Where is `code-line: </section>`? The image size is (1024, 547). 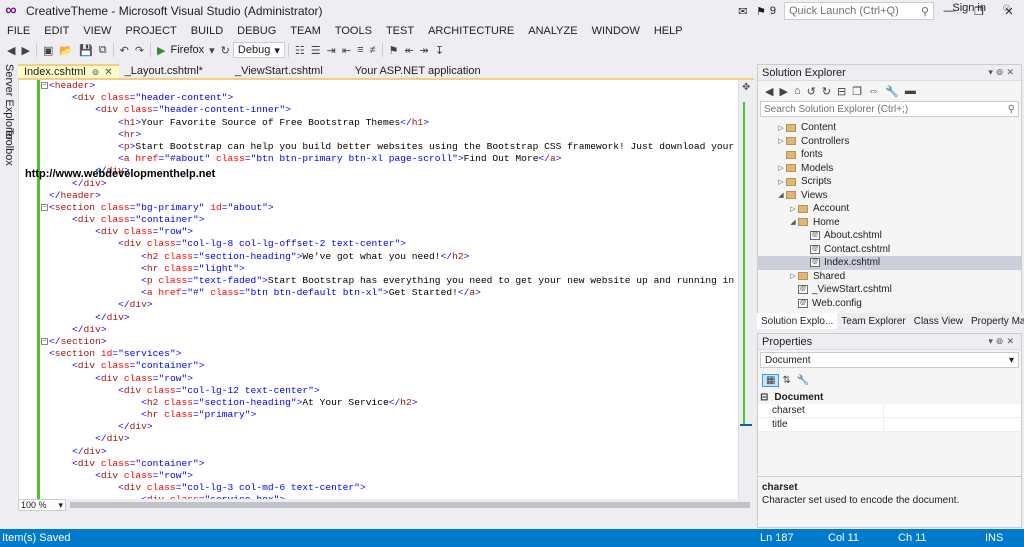 code-line: </section> is located at coordinates (401, 342).